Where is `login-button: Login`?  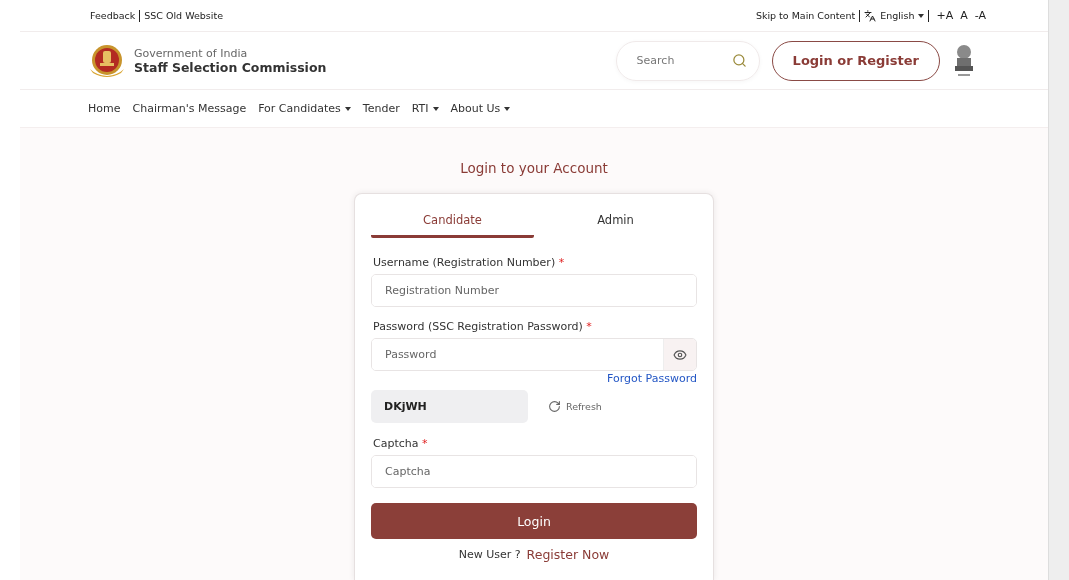
login-button: Login is located at coordinates (534, 521).